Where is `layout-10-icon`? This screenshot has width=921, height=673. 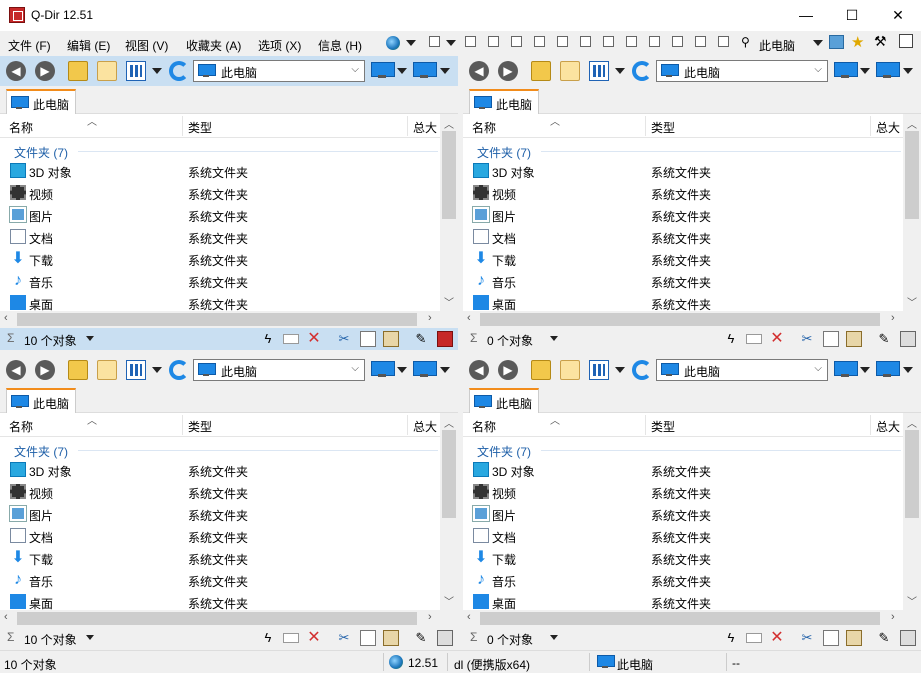
layout-10-icon is located at coordinates (677, 41).